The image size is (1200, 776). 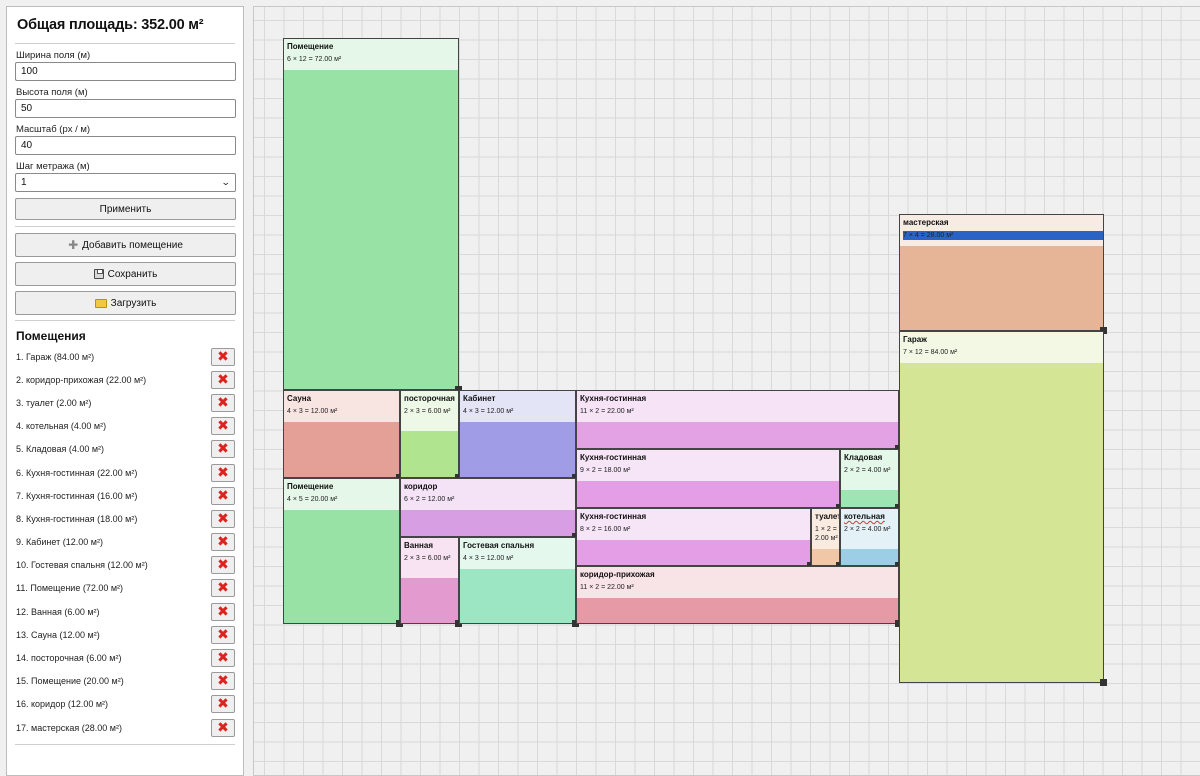 What do you see at coordinates (1003, 235) in the screenshot?
I see `room-area: 7 × 4 = 28.00 м²` at bounding box center [1003, 235].